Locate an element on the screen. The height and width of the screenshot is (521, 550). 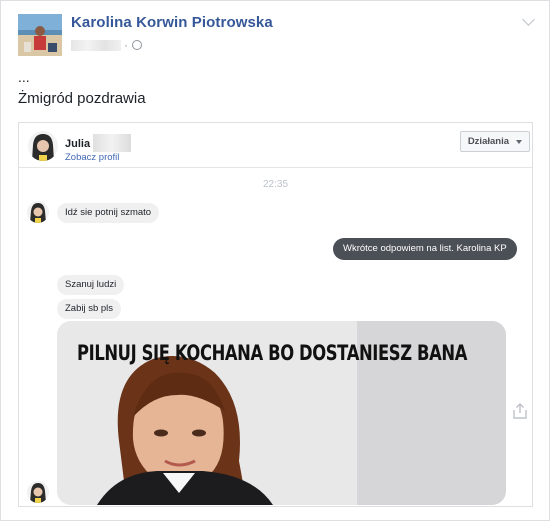
actions-label: Działania is located at coordinates (488, 141).